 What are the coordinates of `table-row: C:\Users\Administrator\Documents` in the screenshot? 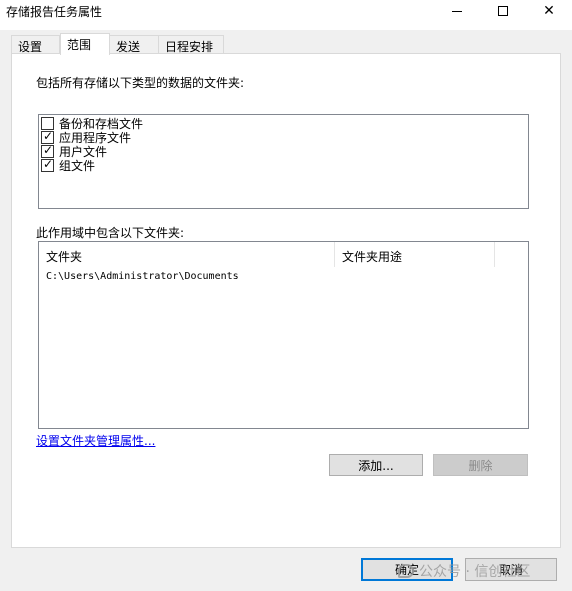 It's located at (142, 276).